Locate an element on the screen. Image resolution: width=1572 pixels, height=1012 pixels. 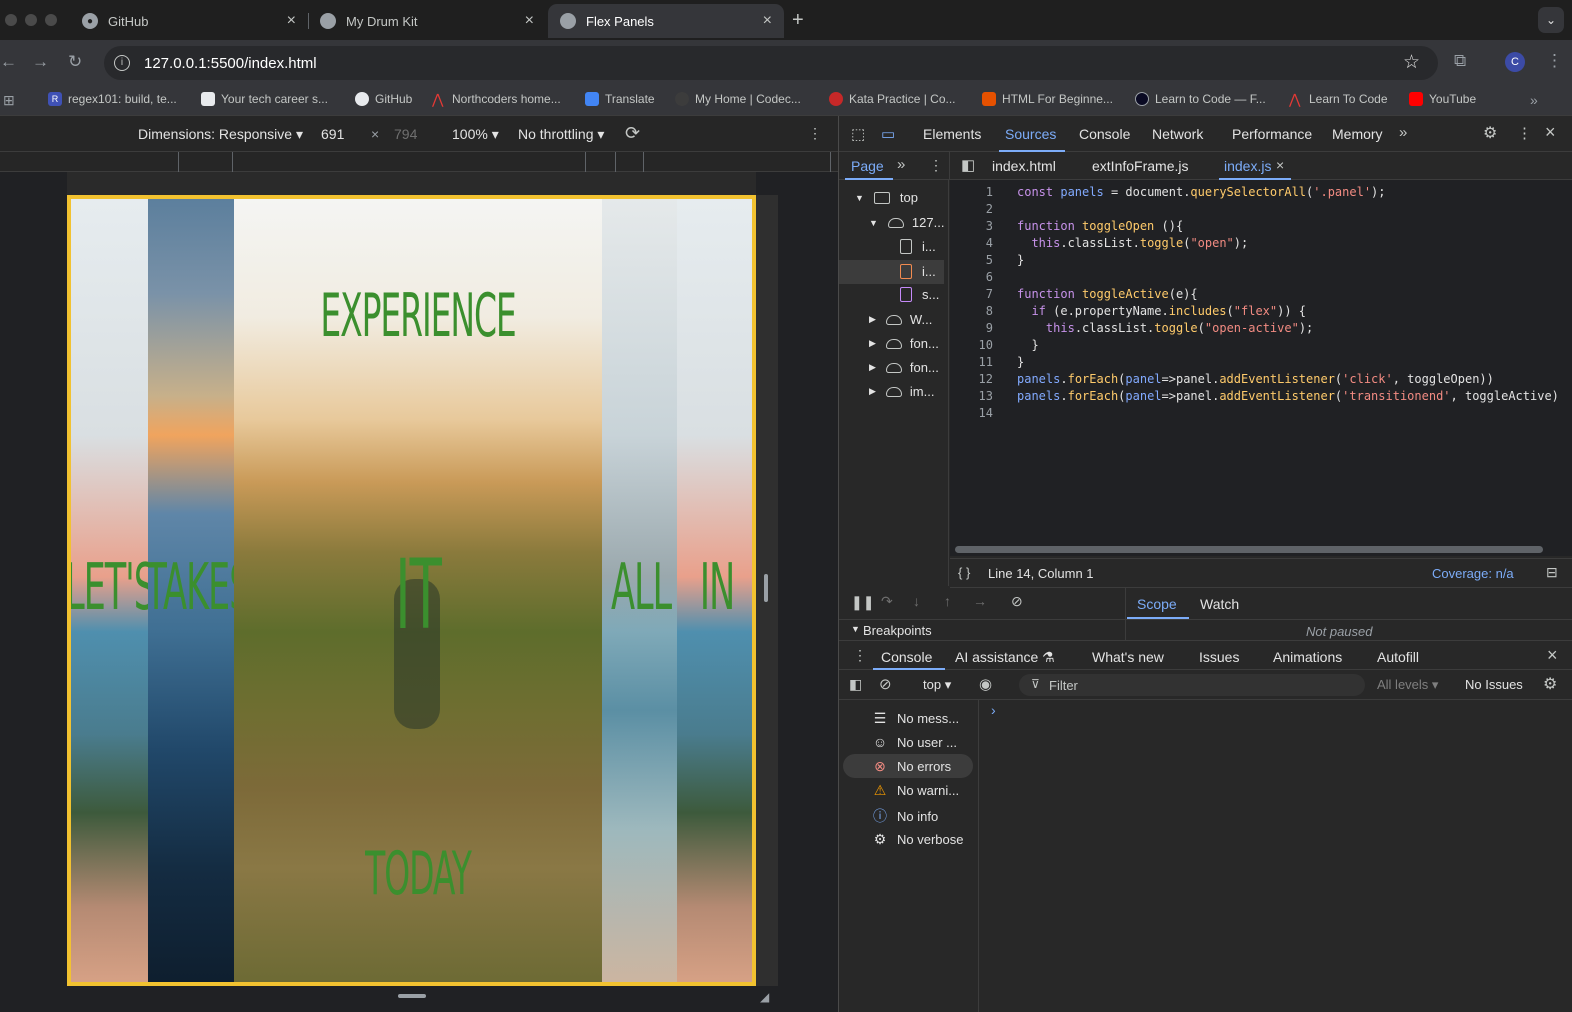
toggle-sidebar-icon: ⊟ is located at coordinates (1552, 572).